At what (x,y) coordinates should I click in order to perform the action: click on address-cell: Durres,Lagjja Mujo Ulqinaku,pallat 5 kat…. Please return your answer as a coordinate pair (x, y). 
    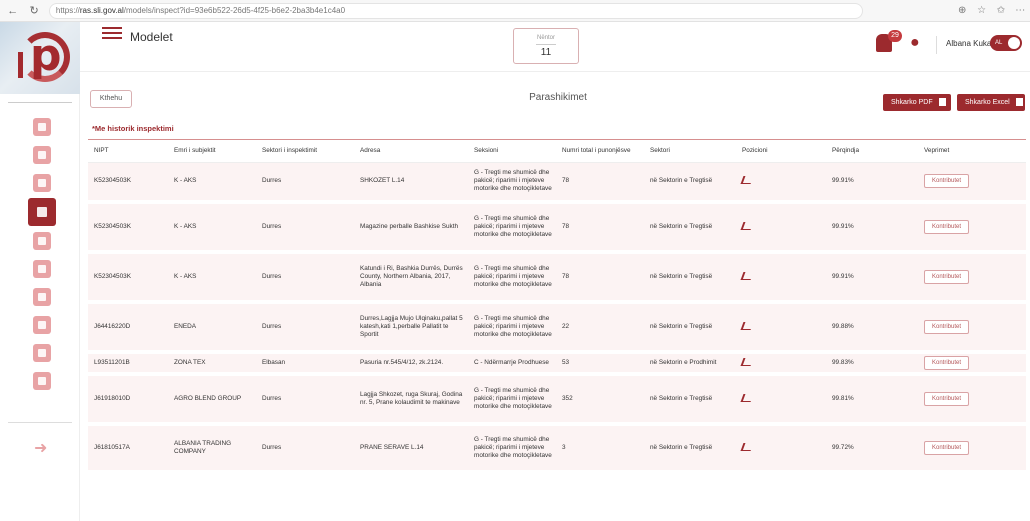
    Looking at the image, I should click on (411, 326).